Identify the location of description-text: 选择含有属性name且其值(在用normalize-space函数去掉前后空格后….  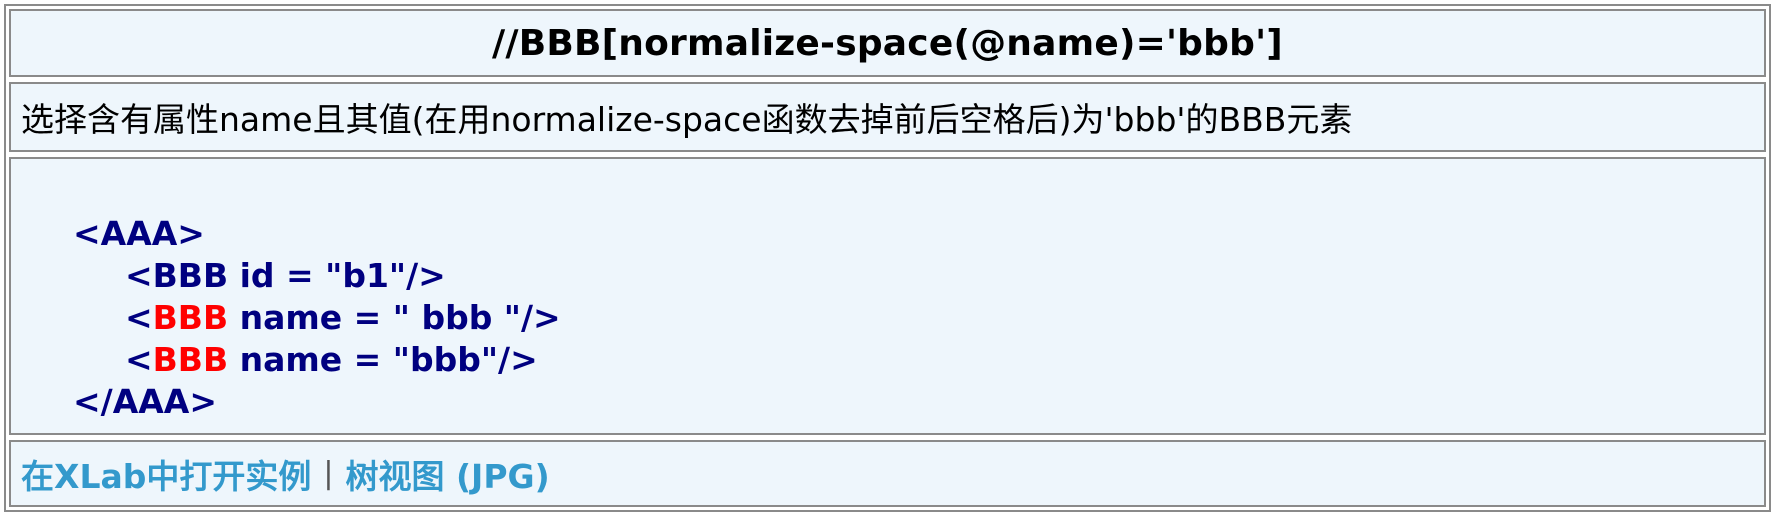
(687, 119).